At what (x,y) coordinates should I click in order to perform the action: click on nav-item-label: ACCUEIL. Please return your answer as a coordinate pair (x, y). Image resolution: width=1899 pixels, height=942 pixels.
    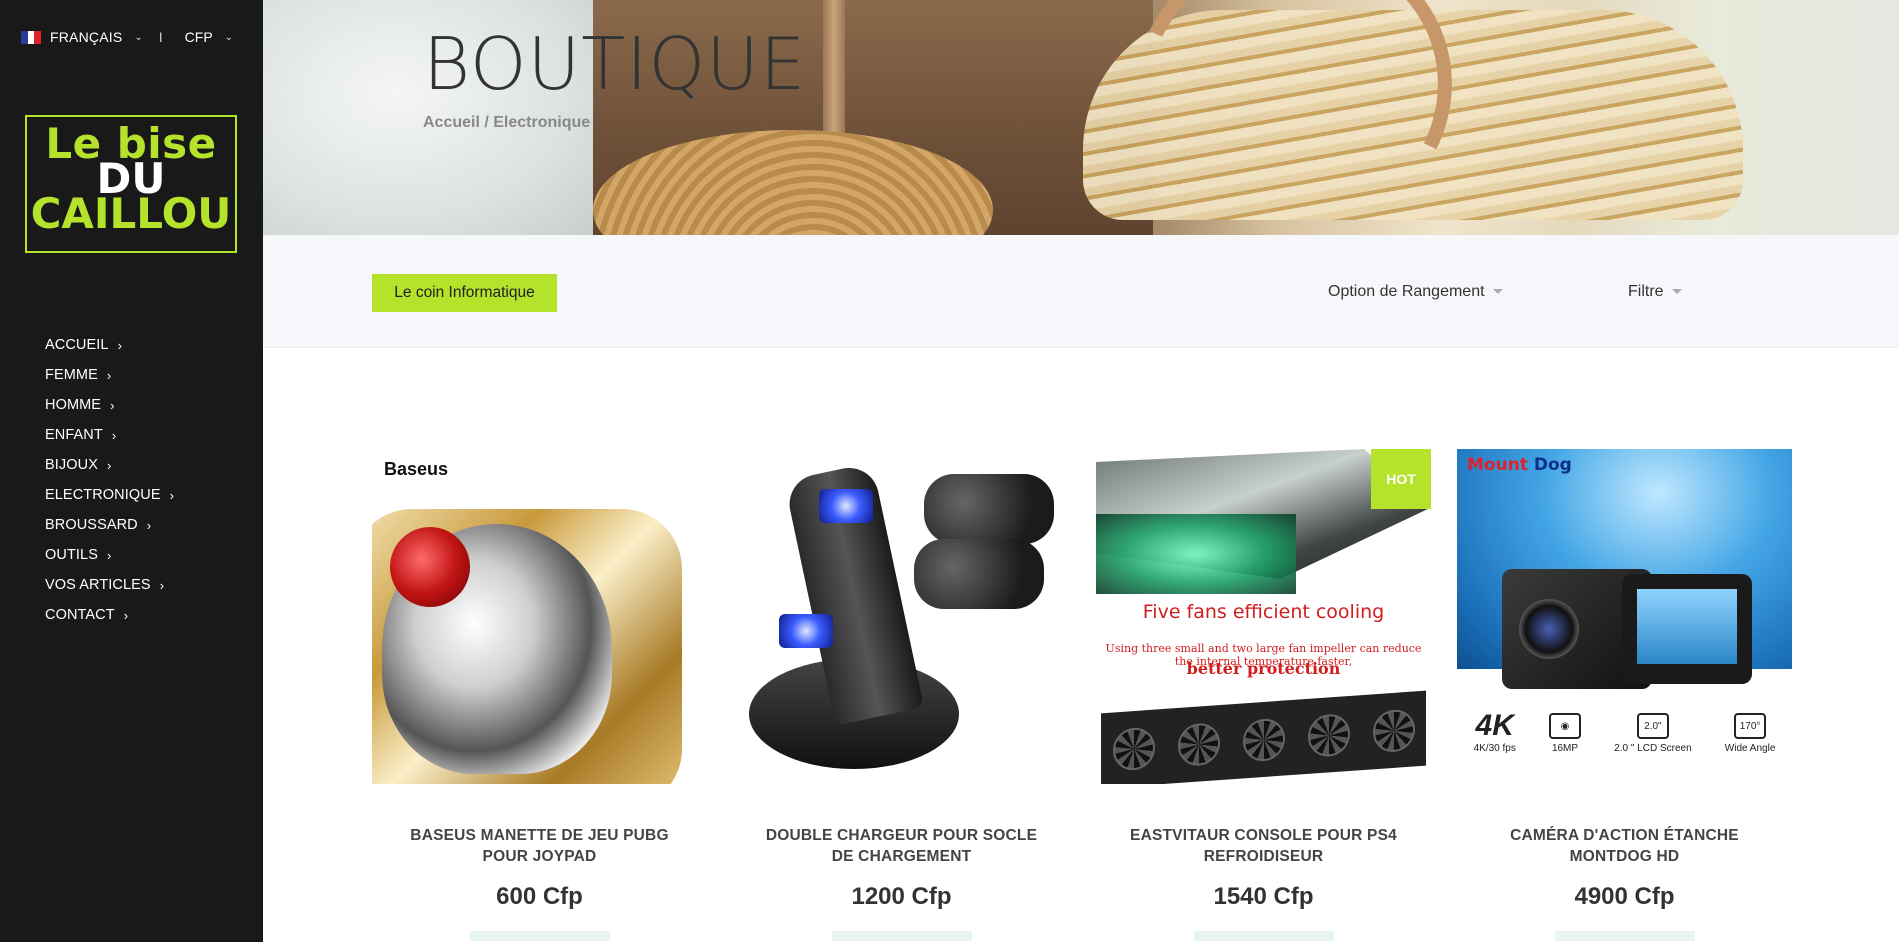
    Looking at the image, I should click on (77, 345).